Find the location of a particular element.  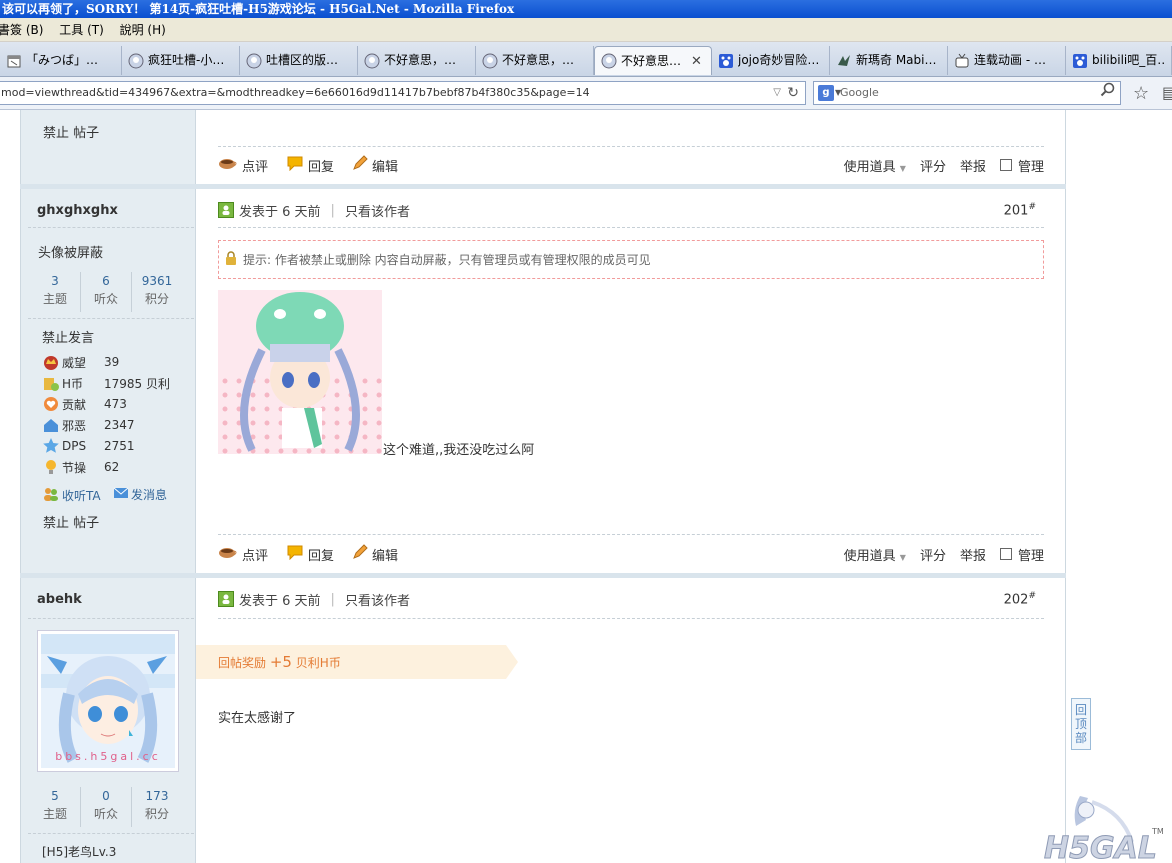

reward-amount: +5 is located at coordinates (280, 662).